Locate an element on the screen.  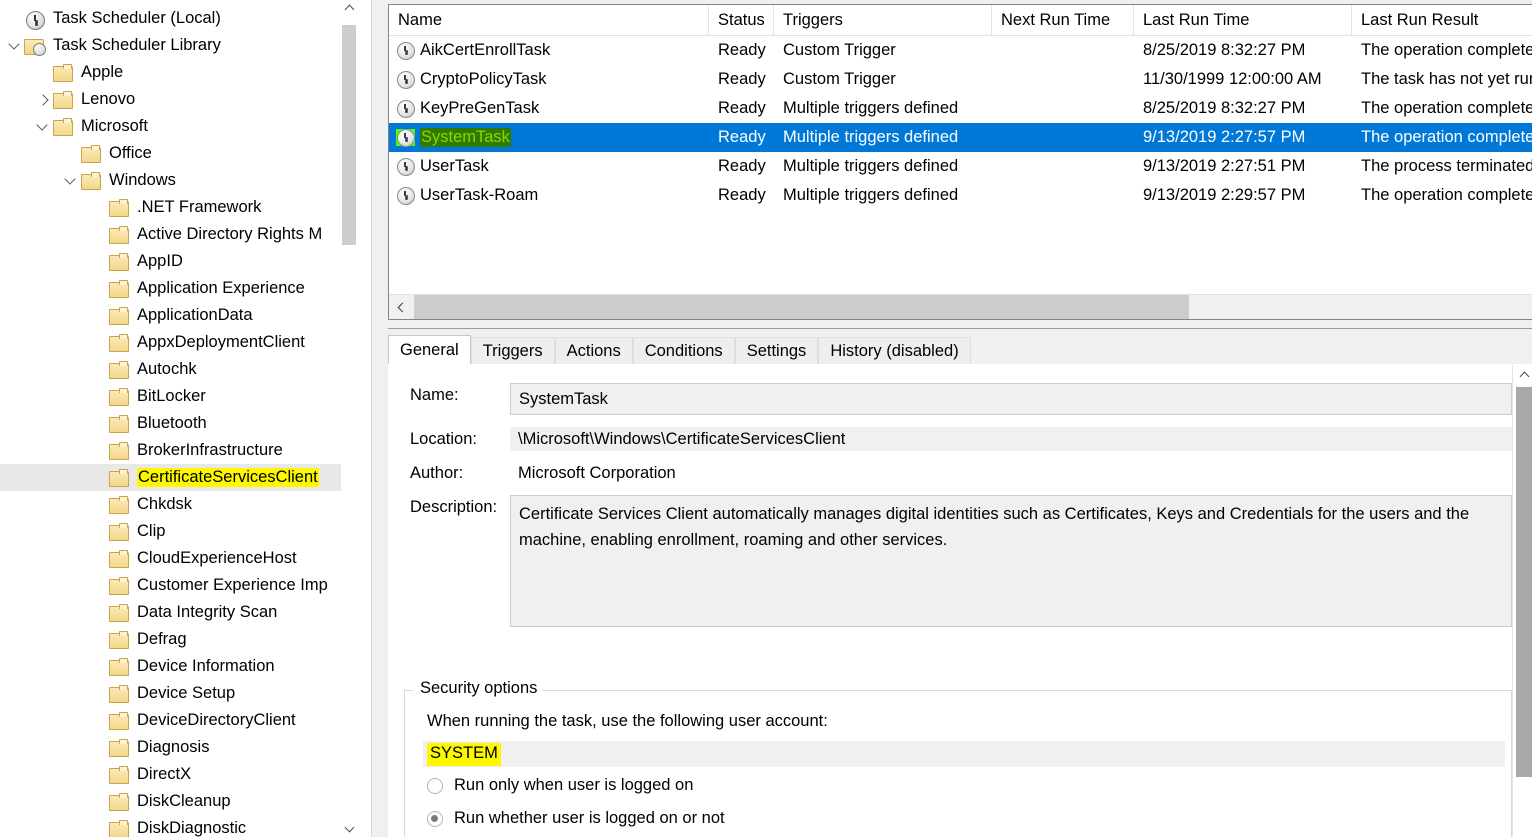
tree-item-customer-experience-imp: Customer Experience Imp is located at coordinates (176, 585).